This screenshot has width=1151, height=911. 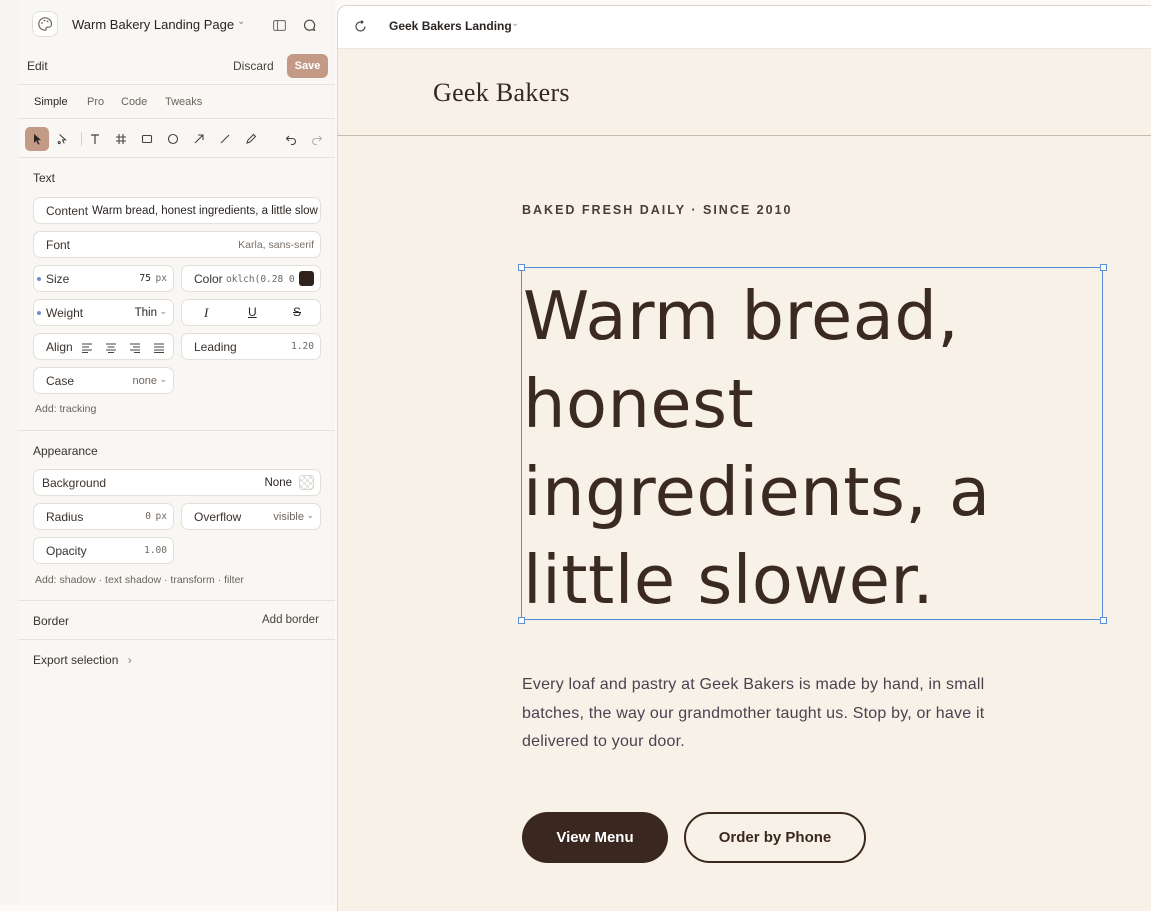 I want to click on color-label: Color, so click(x=208, y=279).